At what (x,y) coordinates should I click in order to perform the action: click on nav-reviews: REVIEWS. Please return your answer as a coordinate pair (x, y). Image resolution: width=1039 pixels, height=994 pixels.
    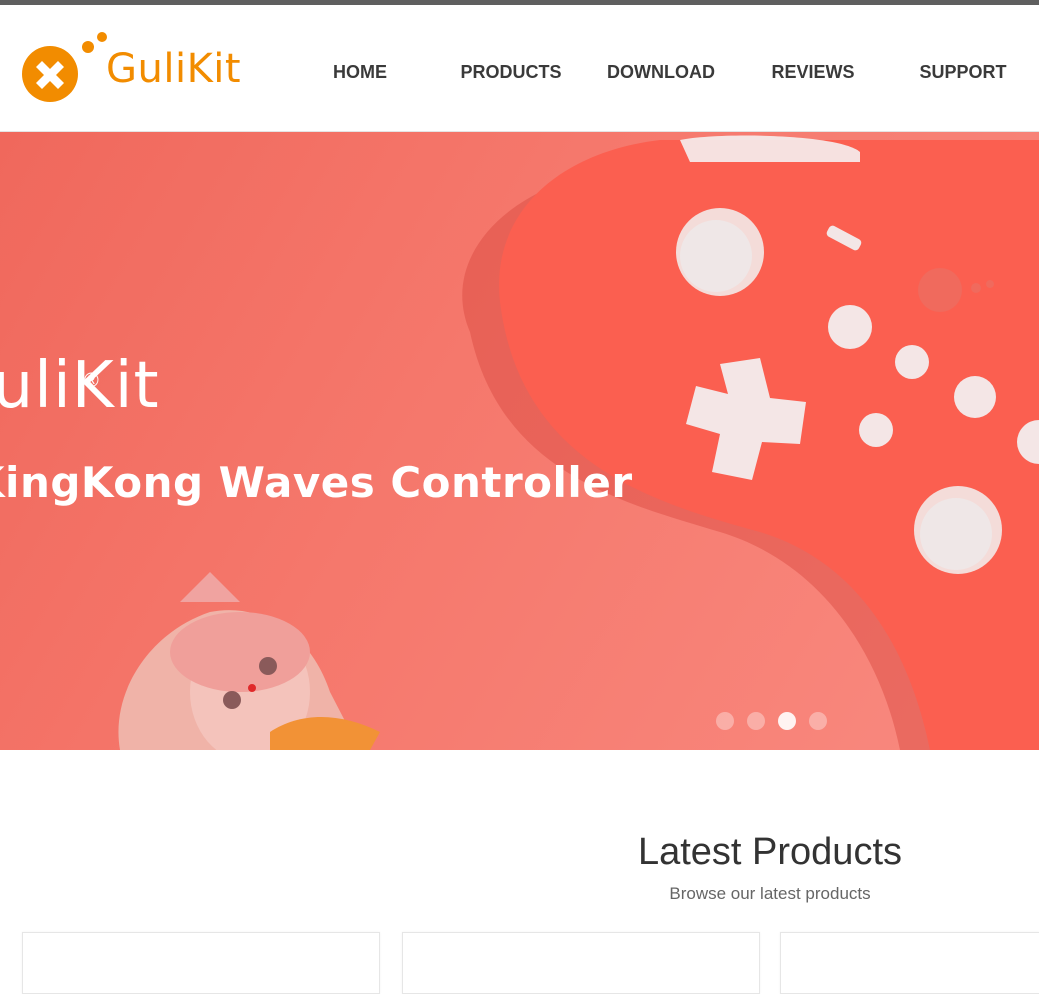
    Looking at the image, I should click on (813, 72).